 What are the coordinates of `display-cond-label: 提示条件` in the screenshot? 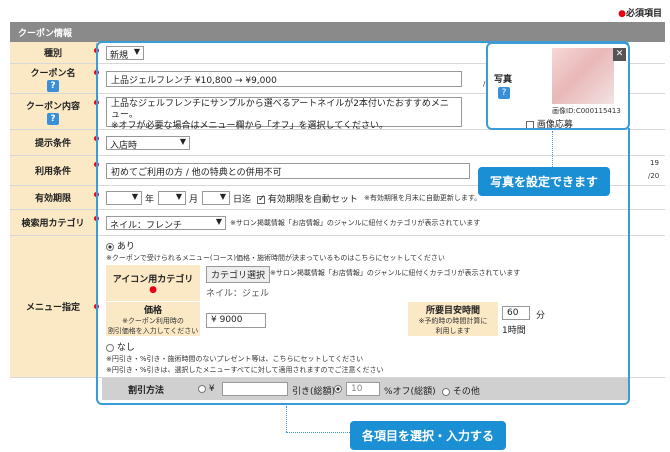 It's located at (54, 142).